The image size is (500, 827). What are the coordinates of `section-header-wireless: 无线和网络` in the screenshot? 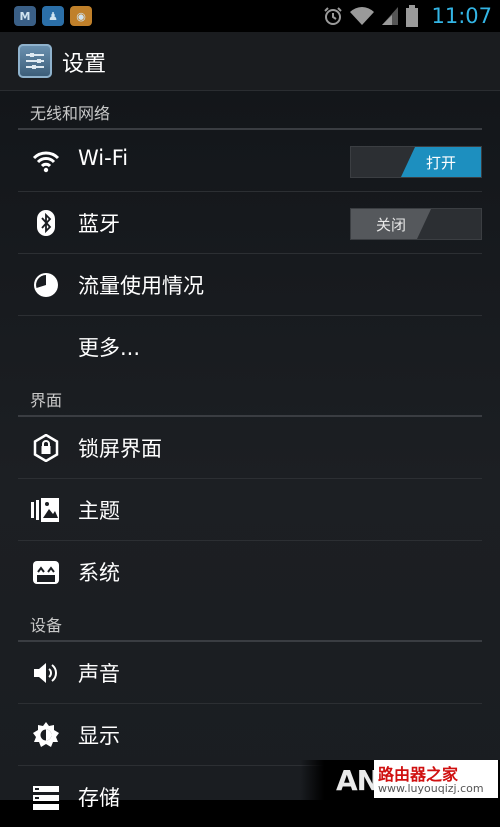 It's located at (250, 110).